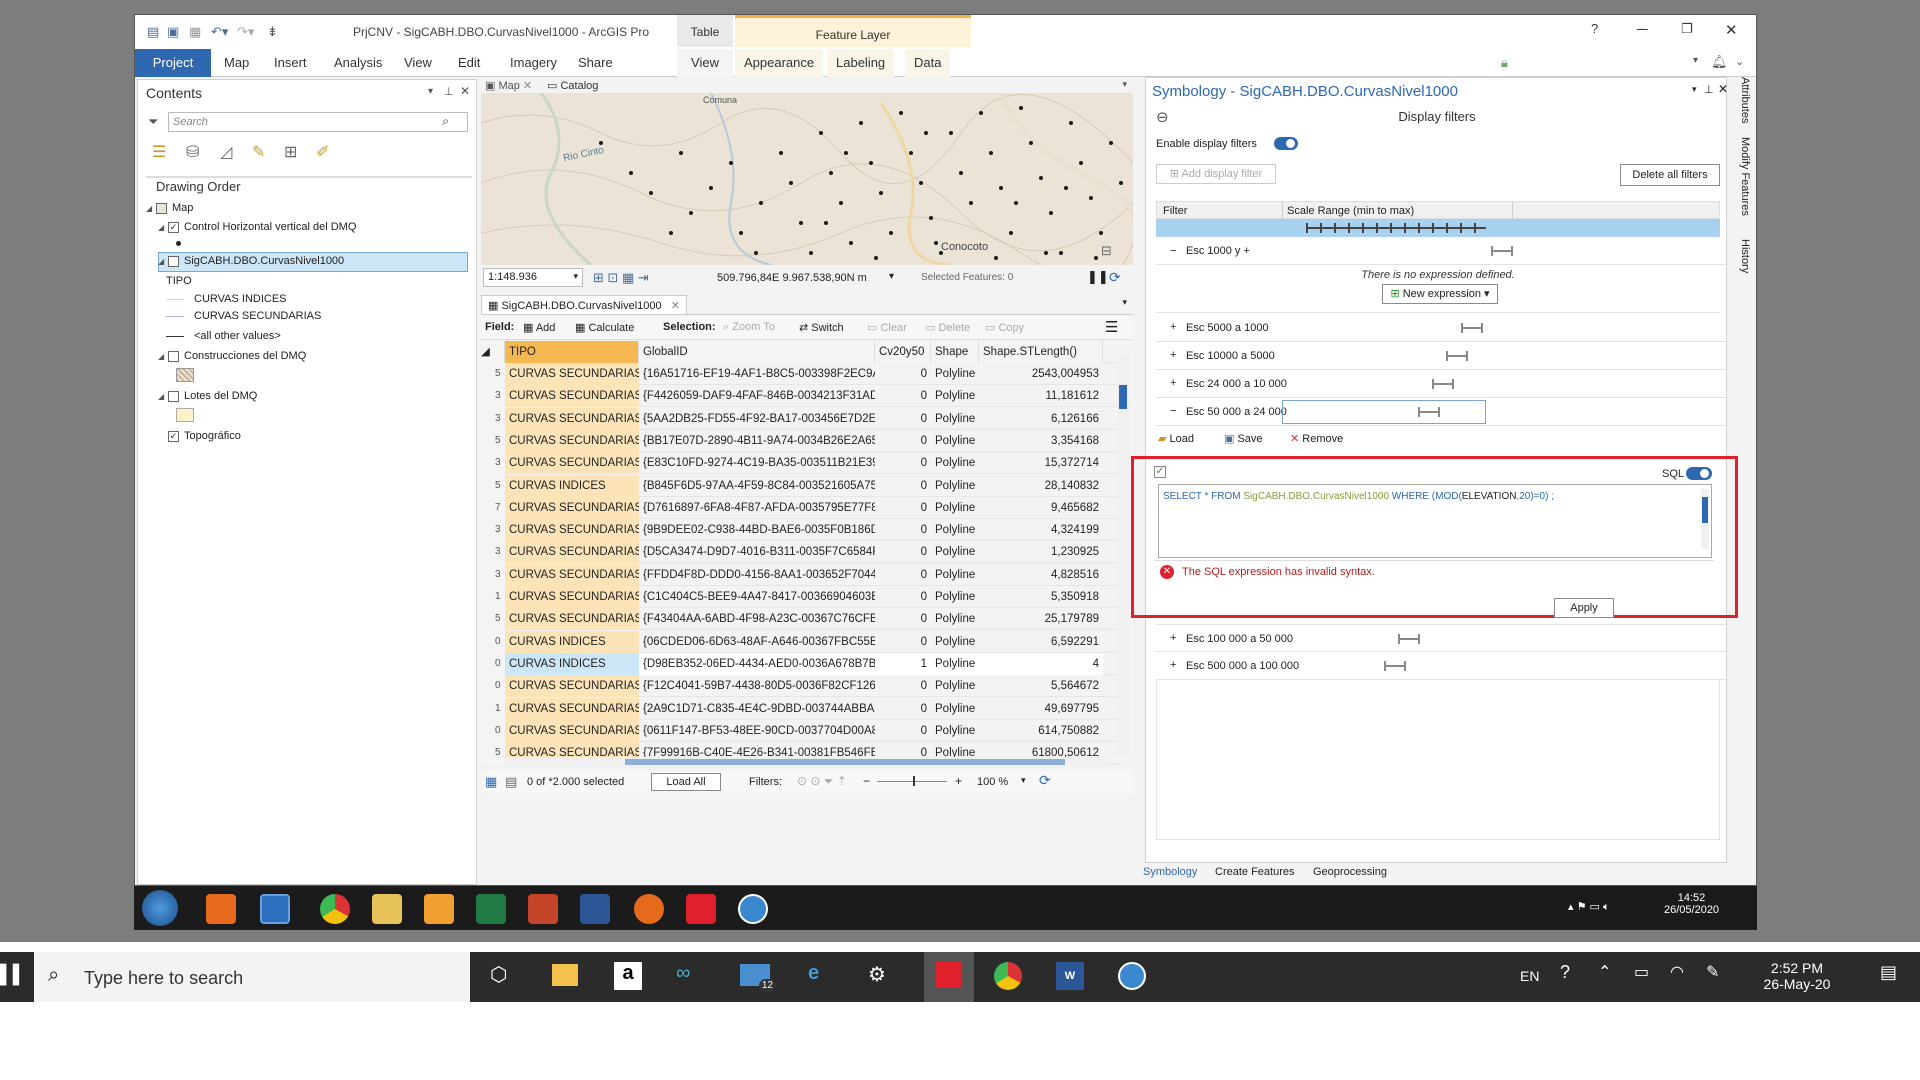 The height and width of the screenshot is (1080, 1920). I want to click on pause-drawing-icon: ❚❚, so click(1098, 277).